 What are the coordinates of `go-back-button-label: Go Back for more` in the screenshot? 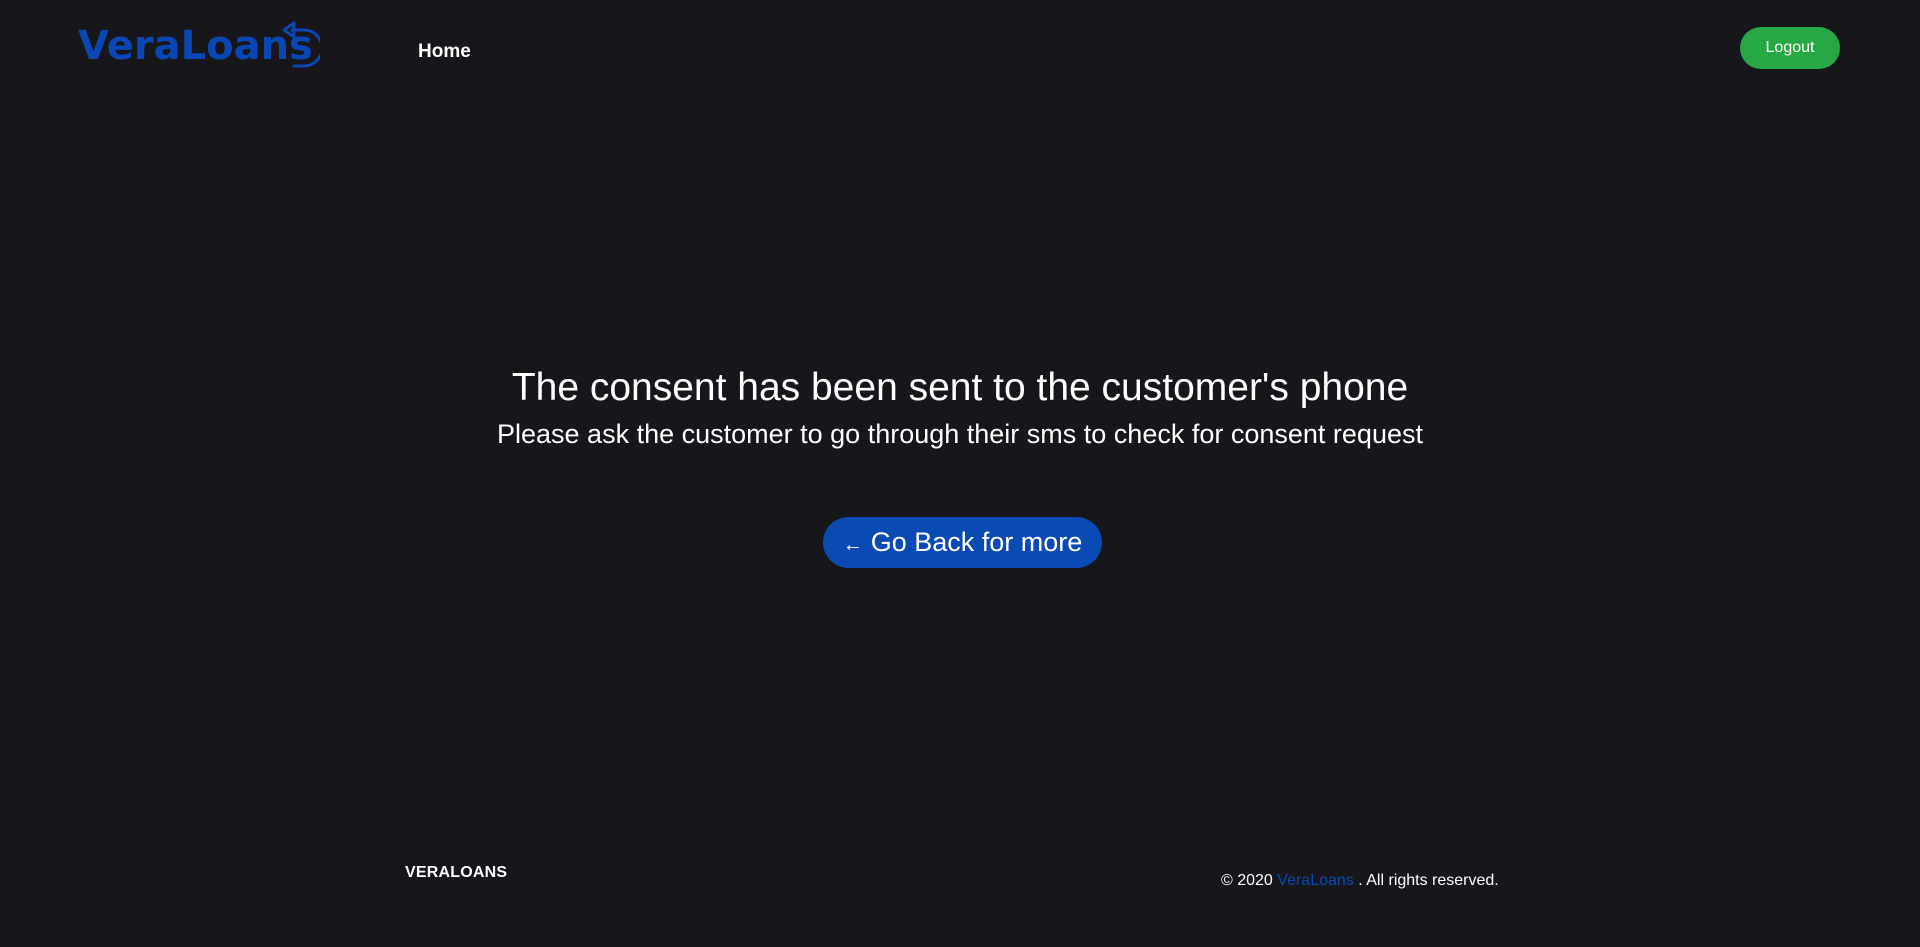 It's located at (976, 542).